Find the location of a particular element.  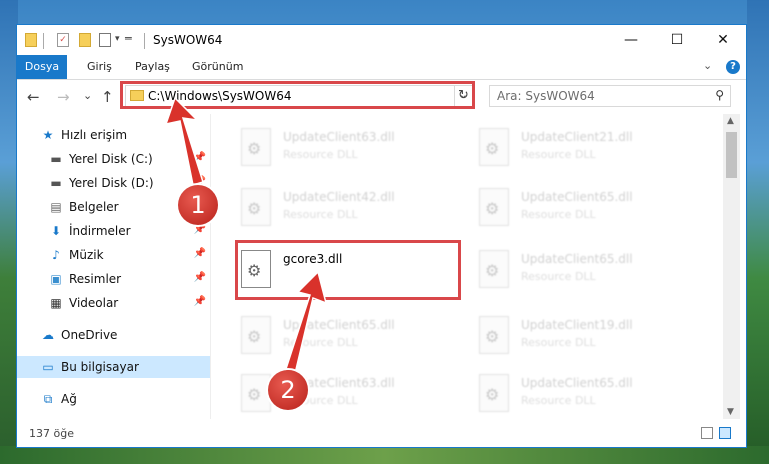

sidebar-item-pictures: ▣ Resimler 📌 is located at coordinates (113, 279).